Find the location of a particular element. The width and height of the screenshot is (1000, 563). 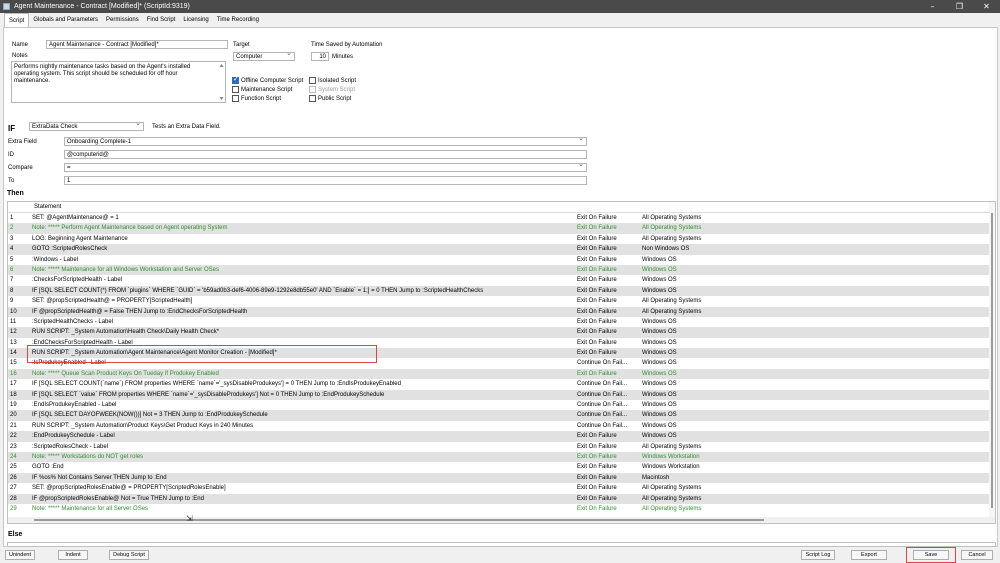

unindent-button: Unindent is located at coordinates (20, 555).